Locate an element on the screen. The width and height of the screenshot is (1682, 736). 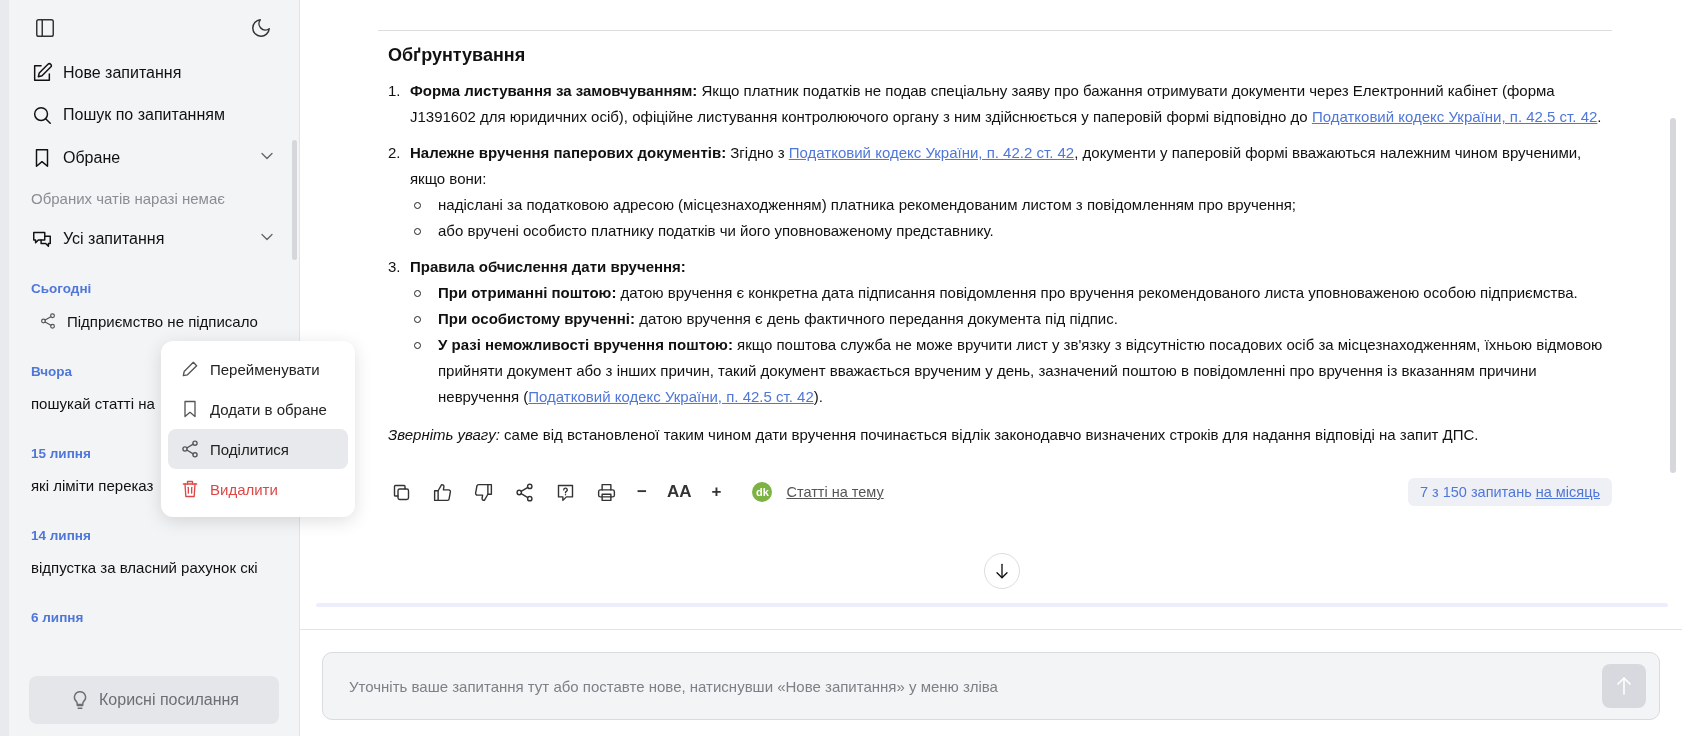
related-articles-link: Статті на тему is located at coordinates (835, 492).